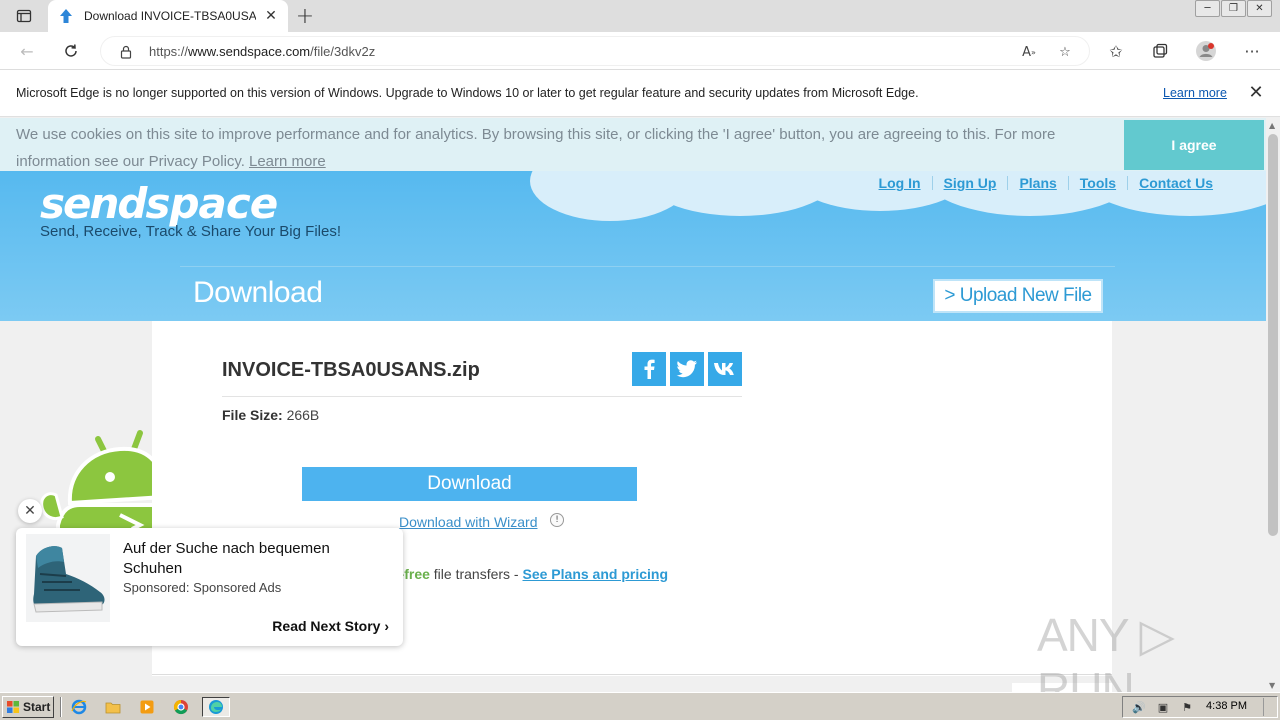  Describe the element at coordinates (1098, 183) in the screenshot. I see `nav-tools-link: Tools` at that location.